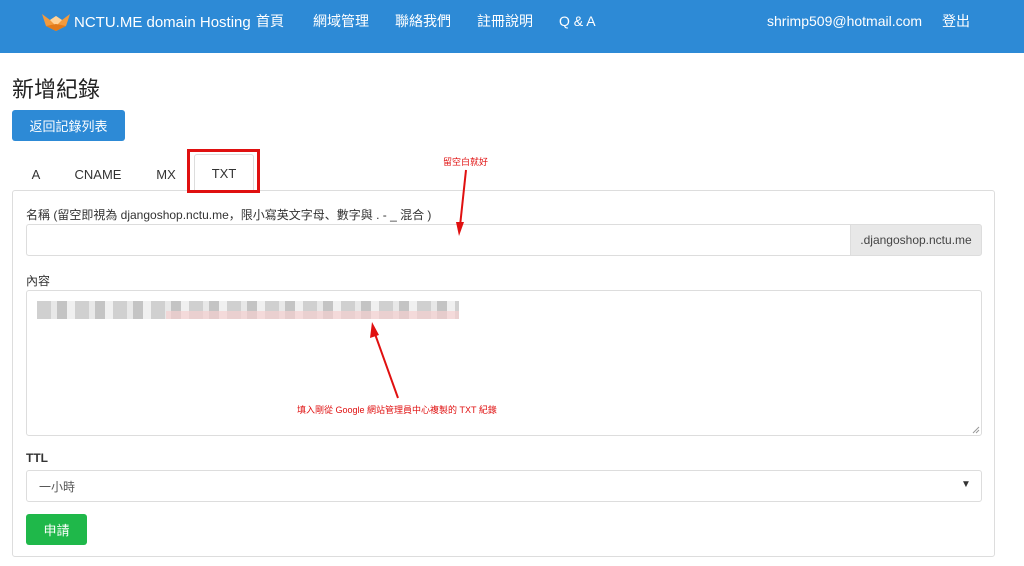 This screenshot has width=1024, height=566. What do you see at coordinates (466, 162) in the screenshot?
I see `annotation-leave-blank: 留空白就好` at bounding box center [466, 162].